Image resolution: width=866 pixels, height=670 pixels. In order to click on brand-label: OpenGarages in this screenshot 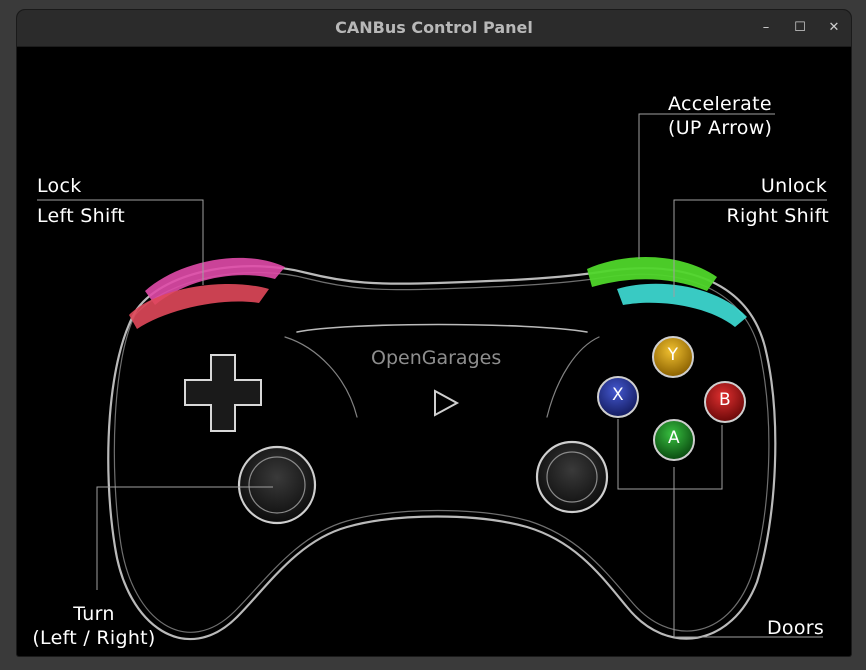, I will do `click(436, 358)`.